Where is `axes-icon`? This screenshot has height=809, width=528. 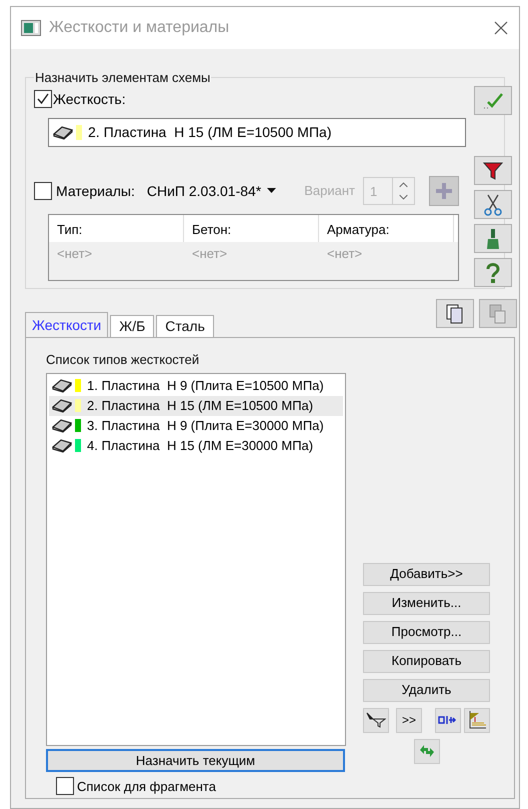
axes-icon is located at coordinates (477, 720).